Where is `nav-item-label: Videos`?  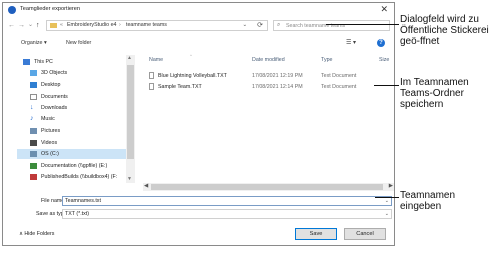
nav-item-label: Videos is located at coordinates (49, 143).